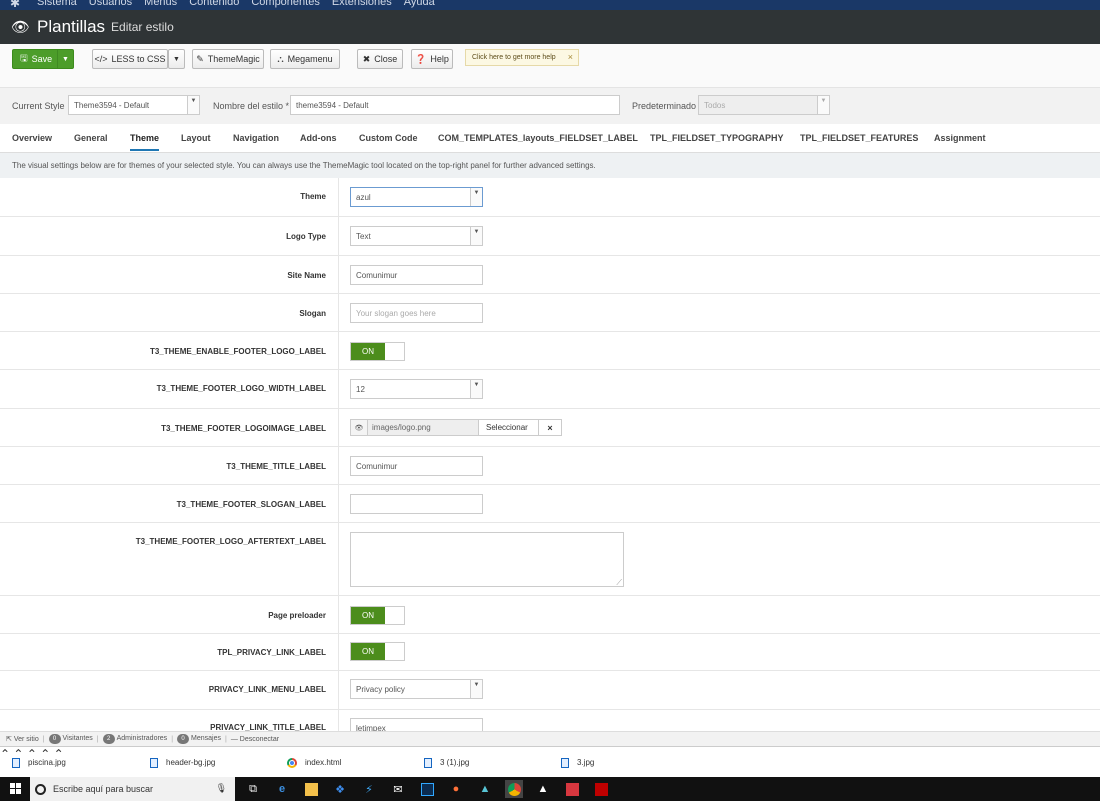 The image size is (1100, 801). I want to click on edge-icon: e, so click(282, 789).